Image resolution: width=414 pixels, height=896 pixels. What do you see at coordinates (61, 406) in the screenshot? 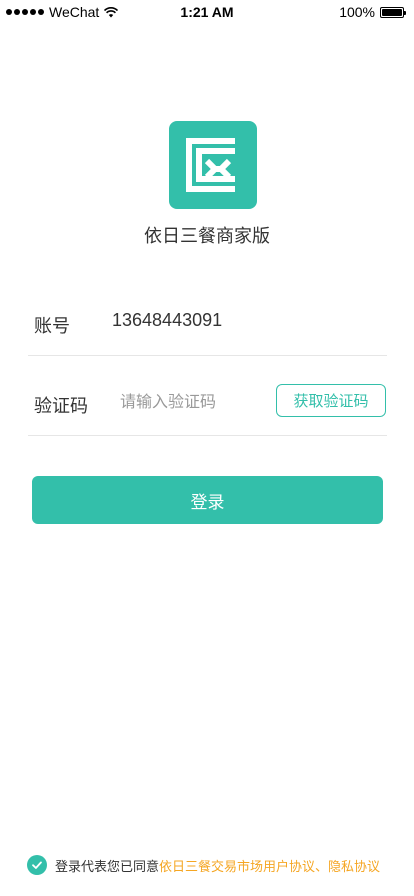
I see `code-label: 验证码` at bounding box center [61, 406].